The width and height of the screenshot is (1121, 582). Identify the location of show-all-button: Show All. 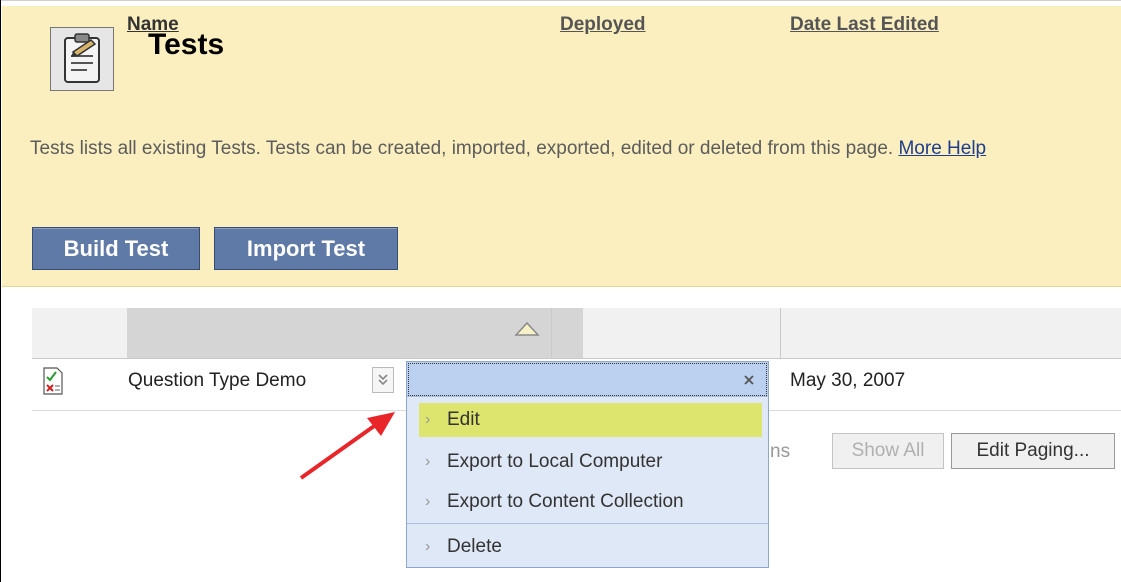
(888, 451).